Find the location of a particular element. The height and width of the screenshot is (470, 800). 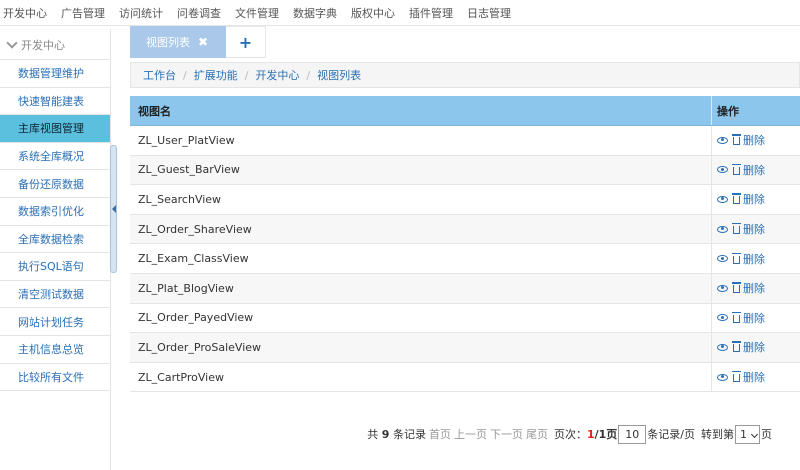

breadcrumb: 工作台 / 扩展功能 / 开发中心 / 视图列表 is located at coordinates (465, 75).